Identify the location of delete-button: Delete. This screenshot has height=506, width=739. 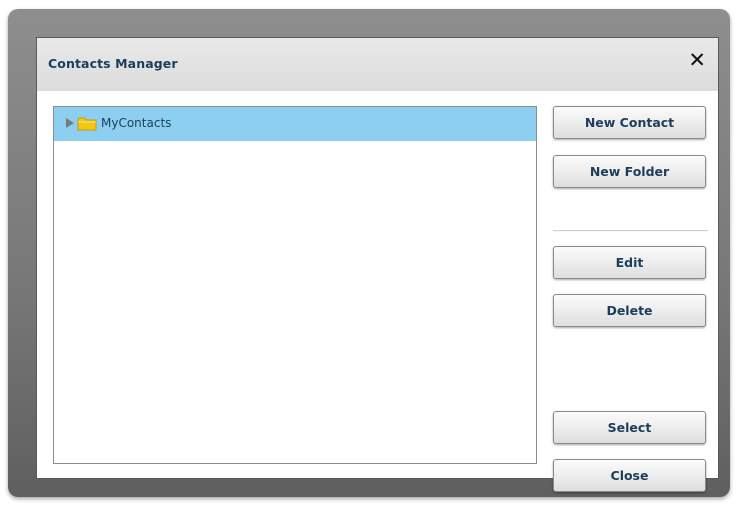
(629, 310).